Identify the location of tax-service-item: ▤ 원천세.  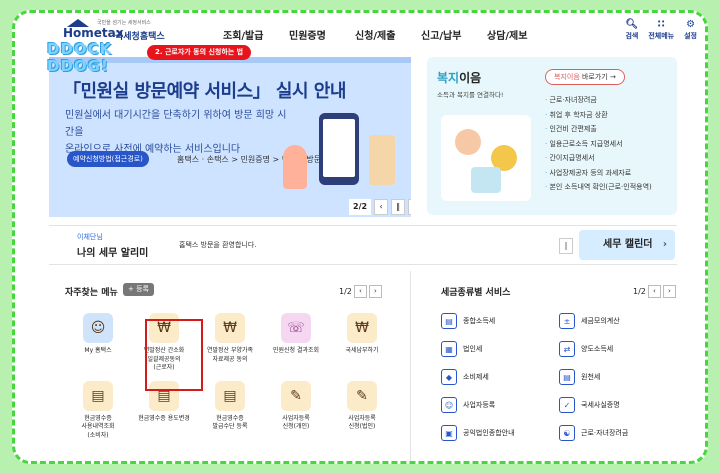
(618, 377).